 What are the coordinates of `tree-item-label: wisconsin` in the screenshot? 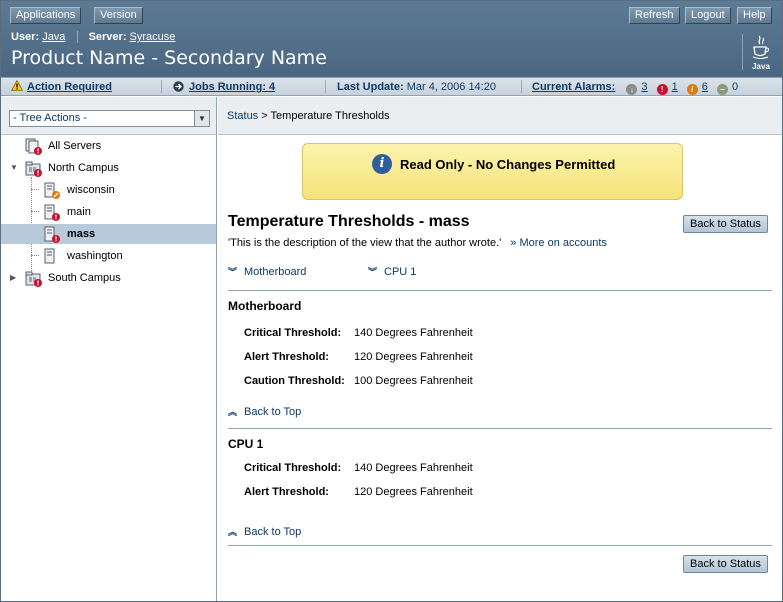 It's located at (91, 190).